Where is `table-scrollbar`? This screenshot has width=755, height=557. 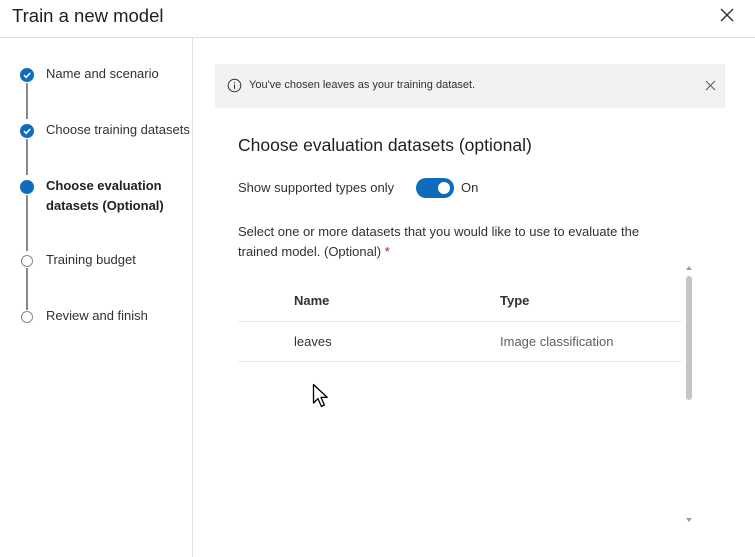 table-scrollbar is located at coordinates (689, 397).